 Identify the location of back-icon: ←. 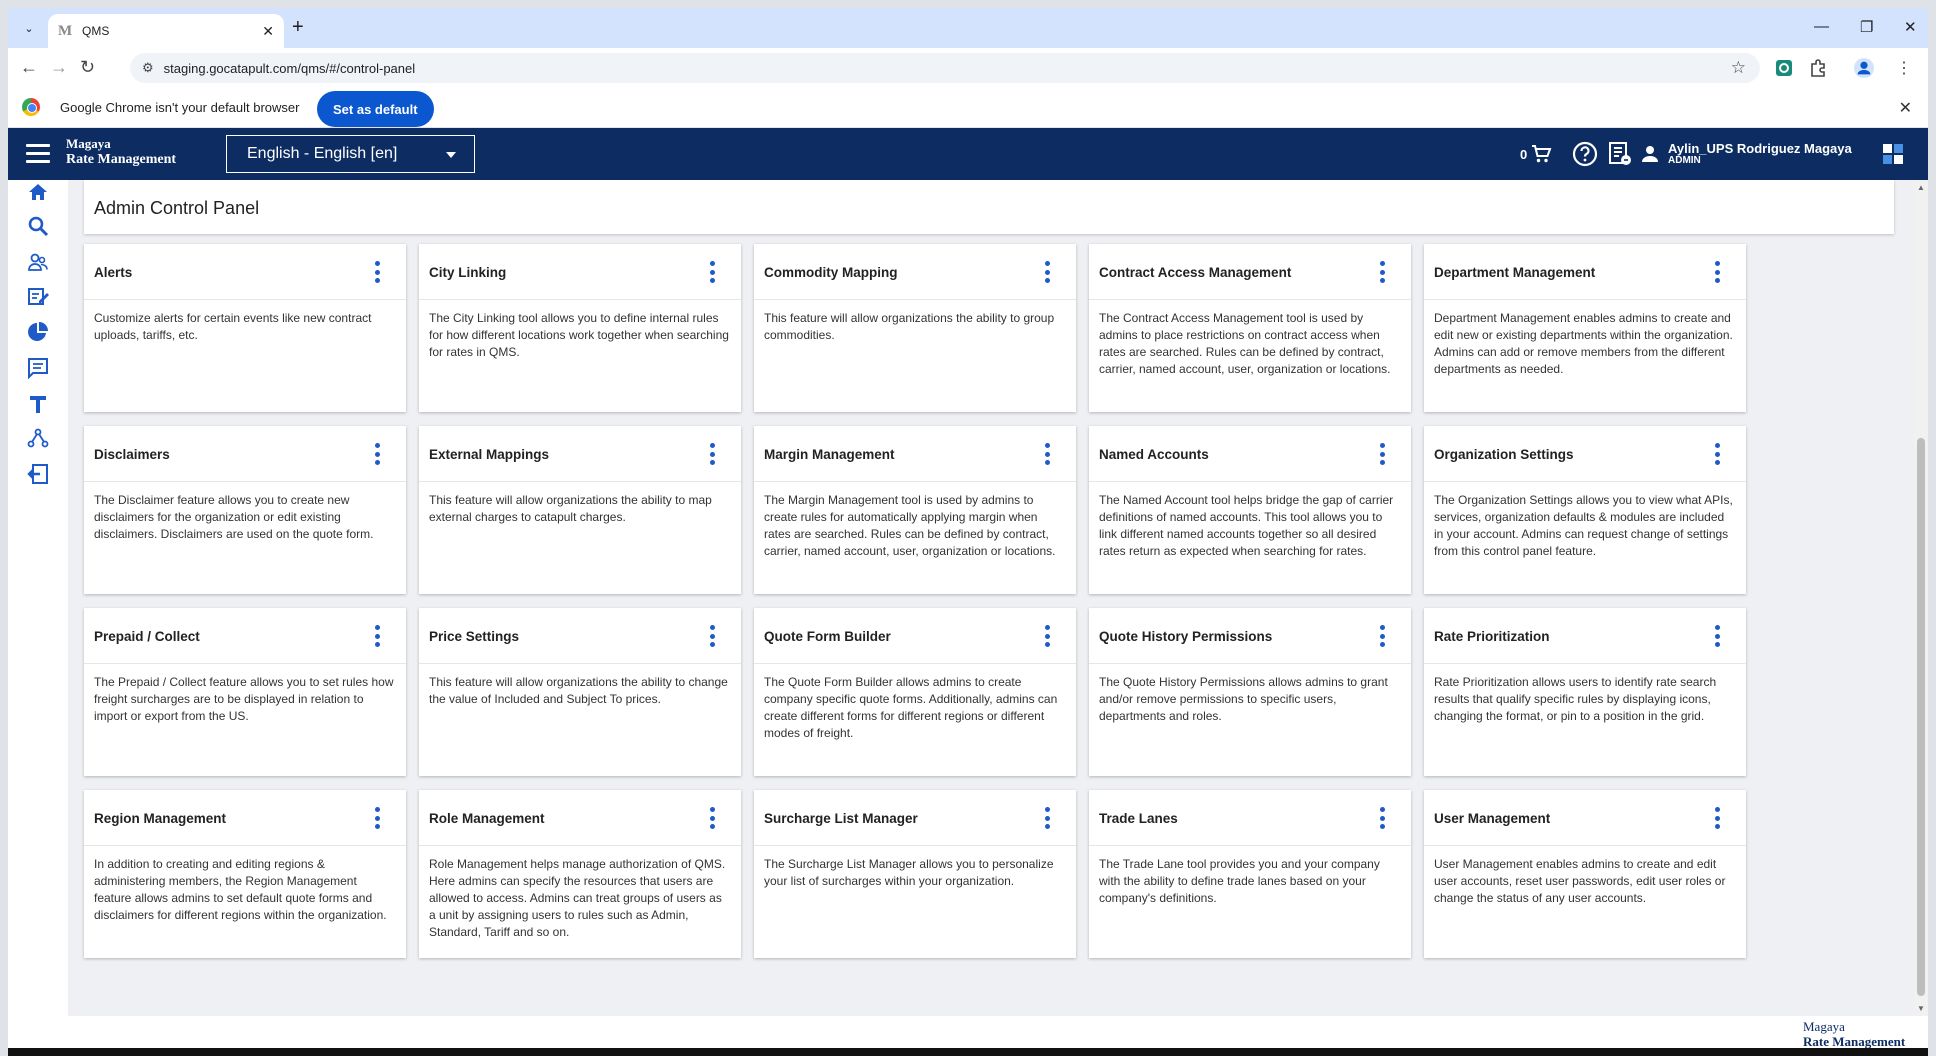
(29, 67).